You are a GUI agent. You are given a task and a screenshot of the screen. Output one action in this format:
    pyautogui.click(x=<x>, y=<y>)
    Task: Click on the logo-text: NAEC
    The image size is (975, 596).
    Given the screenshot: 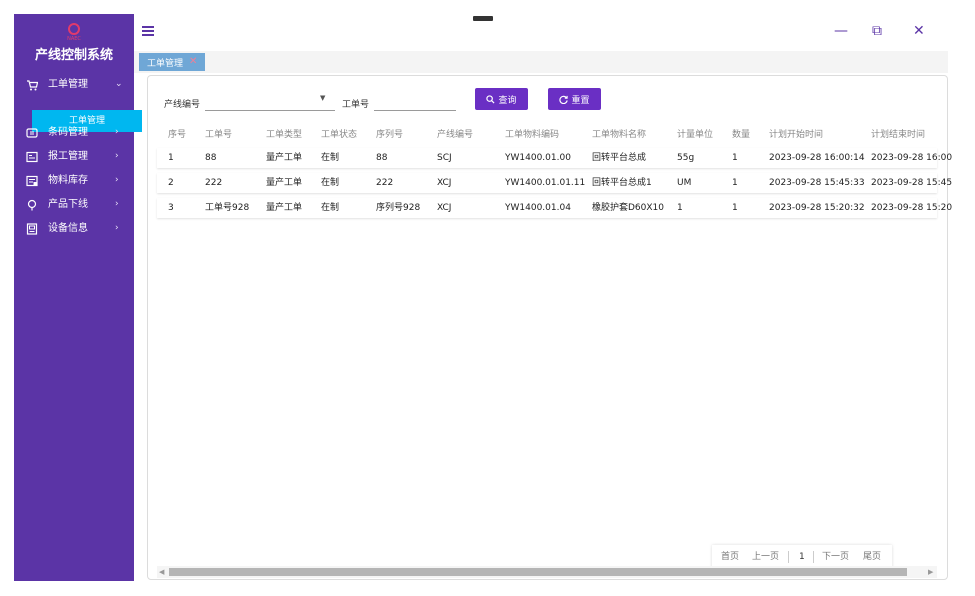 What is the action you would take?
    pyautogui.click(x=74, y=39)
    